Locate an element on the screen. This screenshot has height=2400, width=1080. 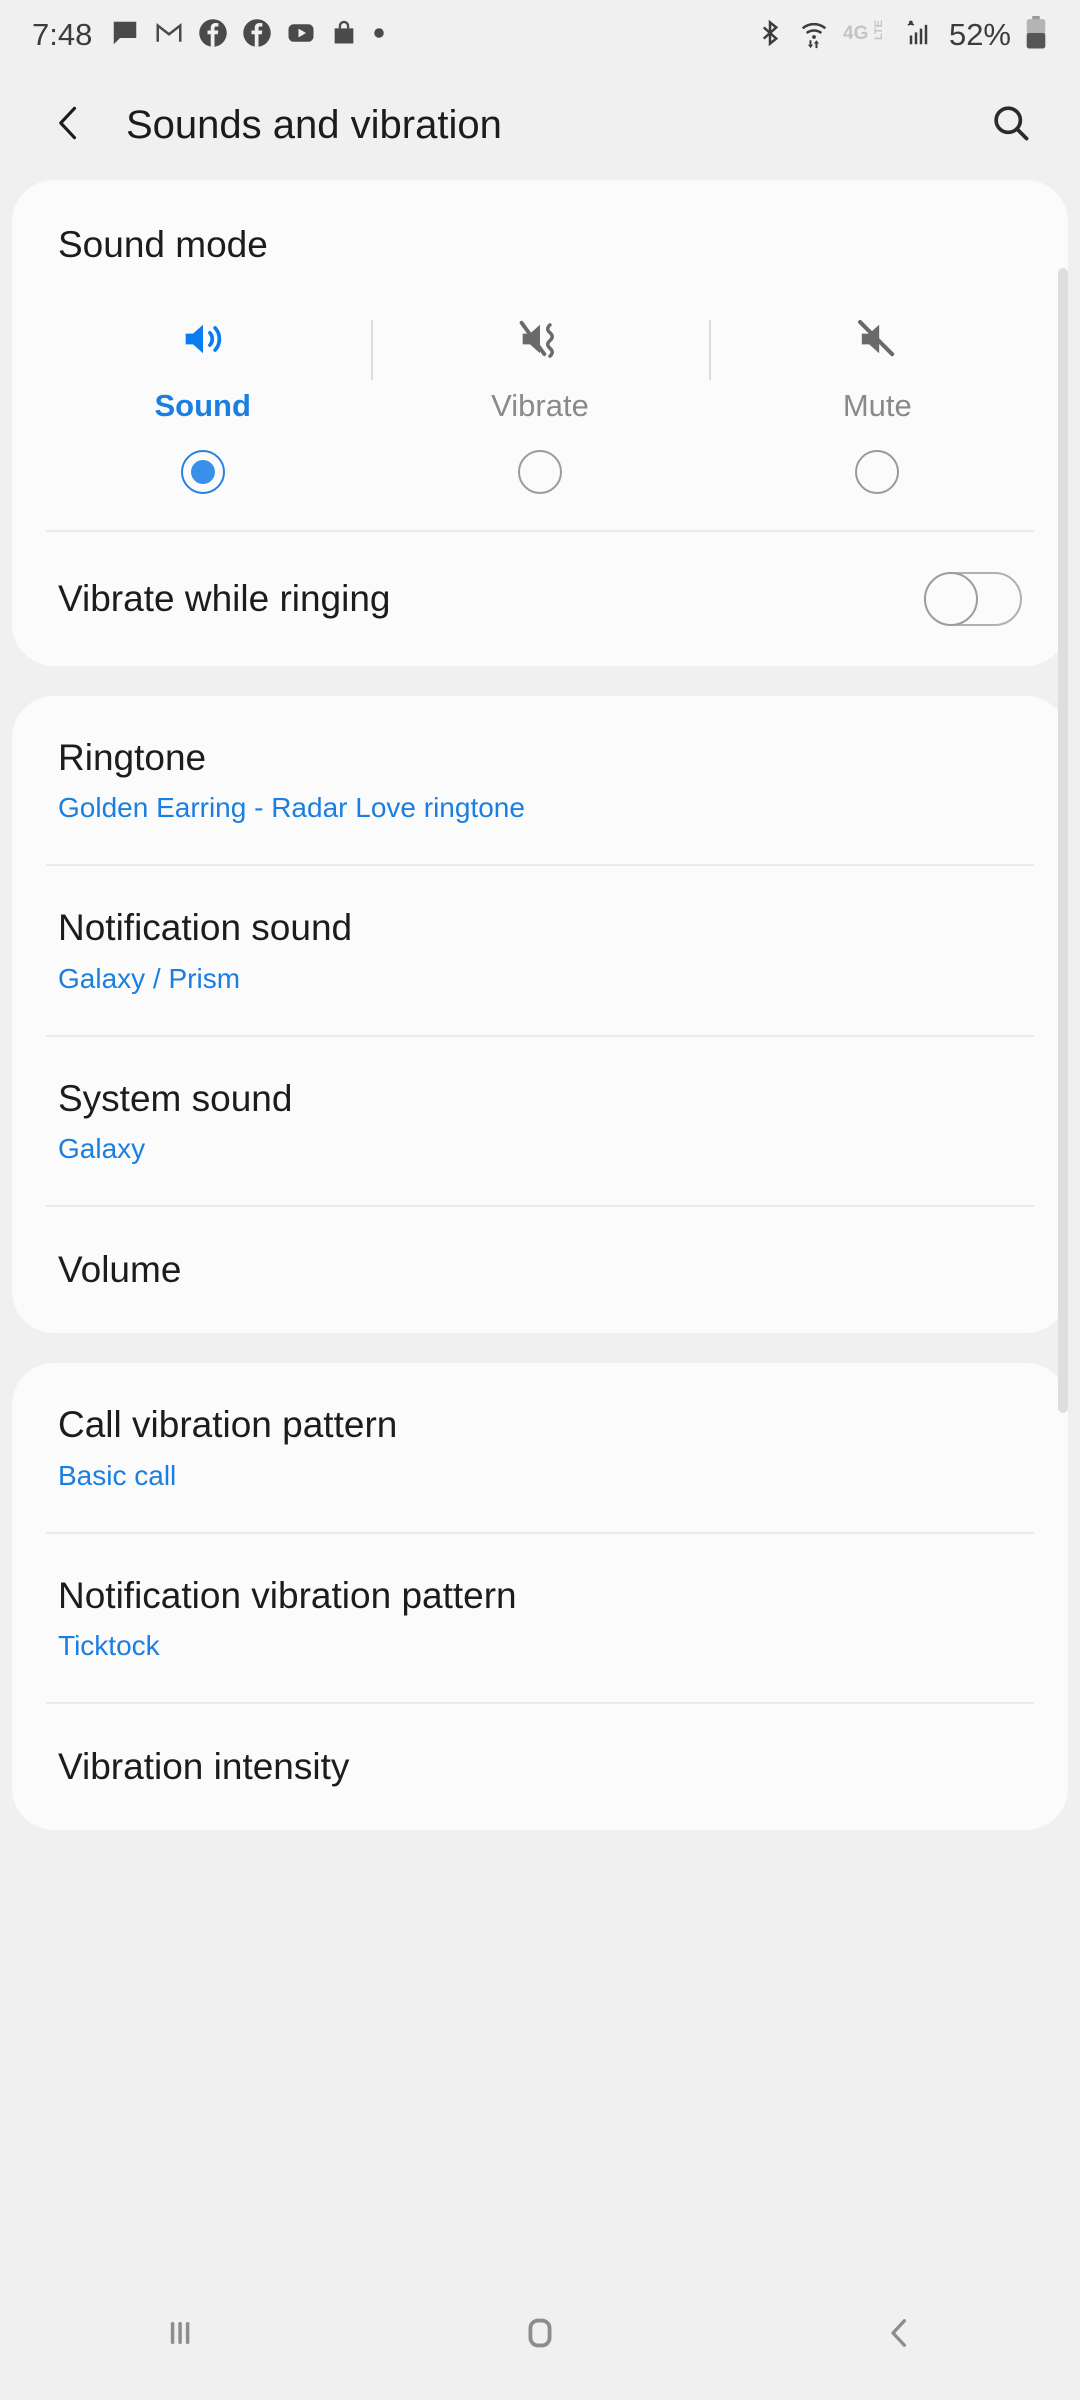
vibration-intensity-row: Vibration intensity is located at coordinates (540, 1767).